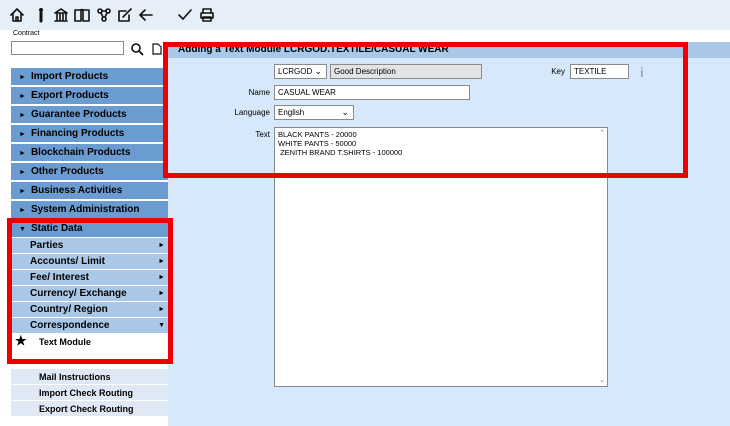 The height and width of the screenshot is (426, 730). Describe the element at coordinates (89, 409) in the screenshot. I see `menu-item-export-check-routing: Export Check Routing` at that location.